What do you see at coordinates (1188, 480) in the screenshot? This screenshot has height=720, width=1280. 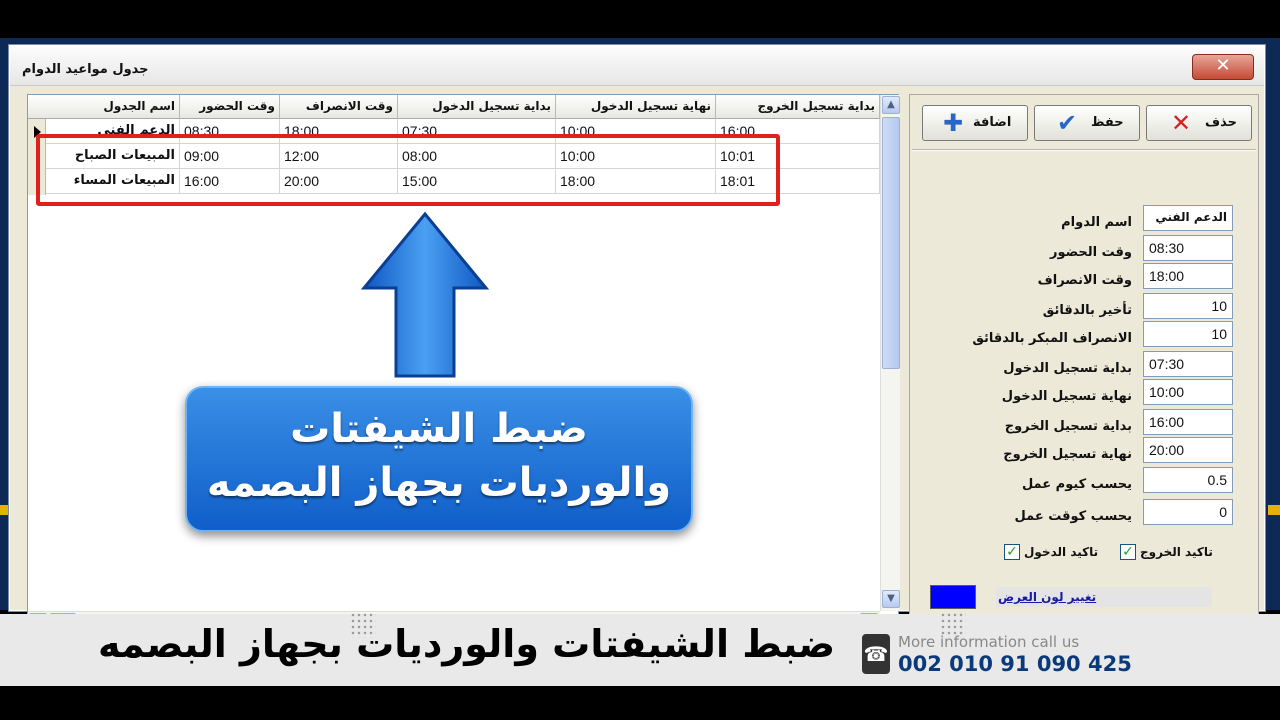 I see `workday-count-input: 0.5` at bounding box center [1188, 480].